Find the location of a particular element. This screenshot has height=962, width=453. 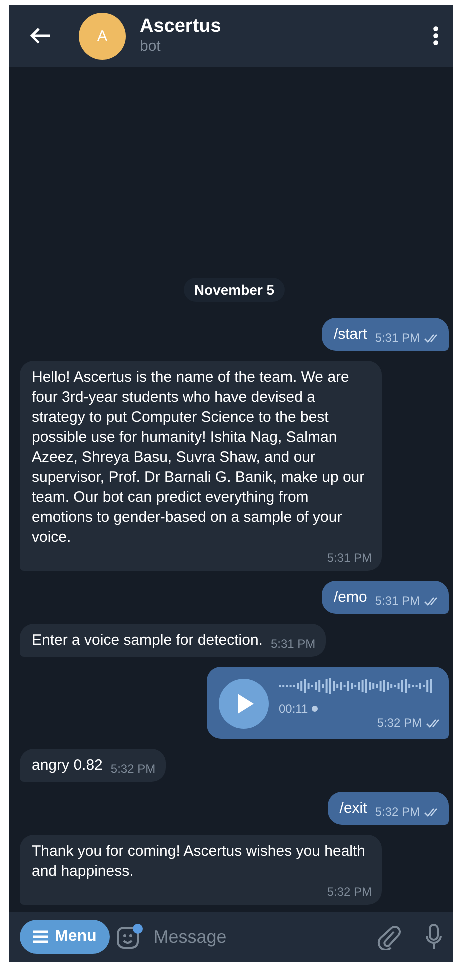

message-text: angry 0.82 is located at coordinates (67, 766).